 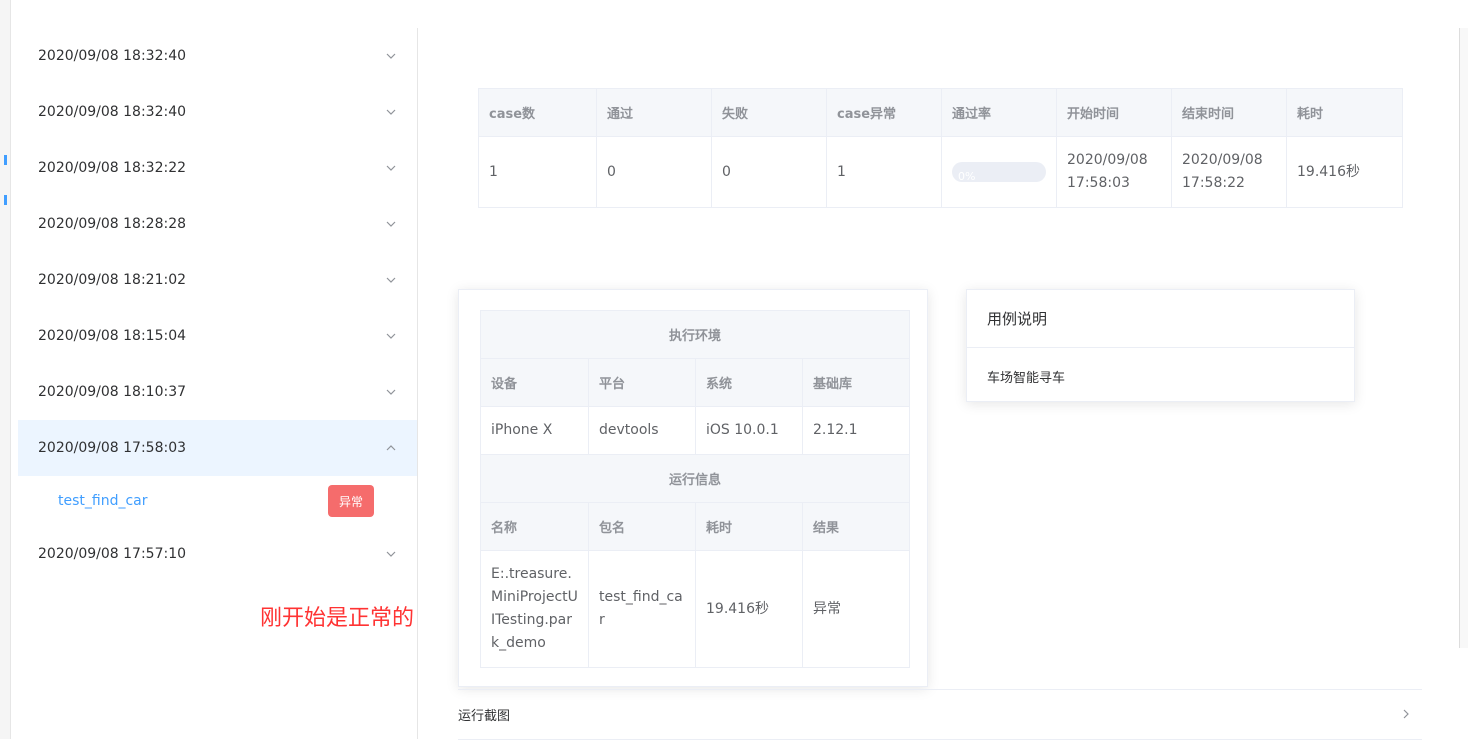 I want to click on header-package: 包名, so click(x=642, y=526).